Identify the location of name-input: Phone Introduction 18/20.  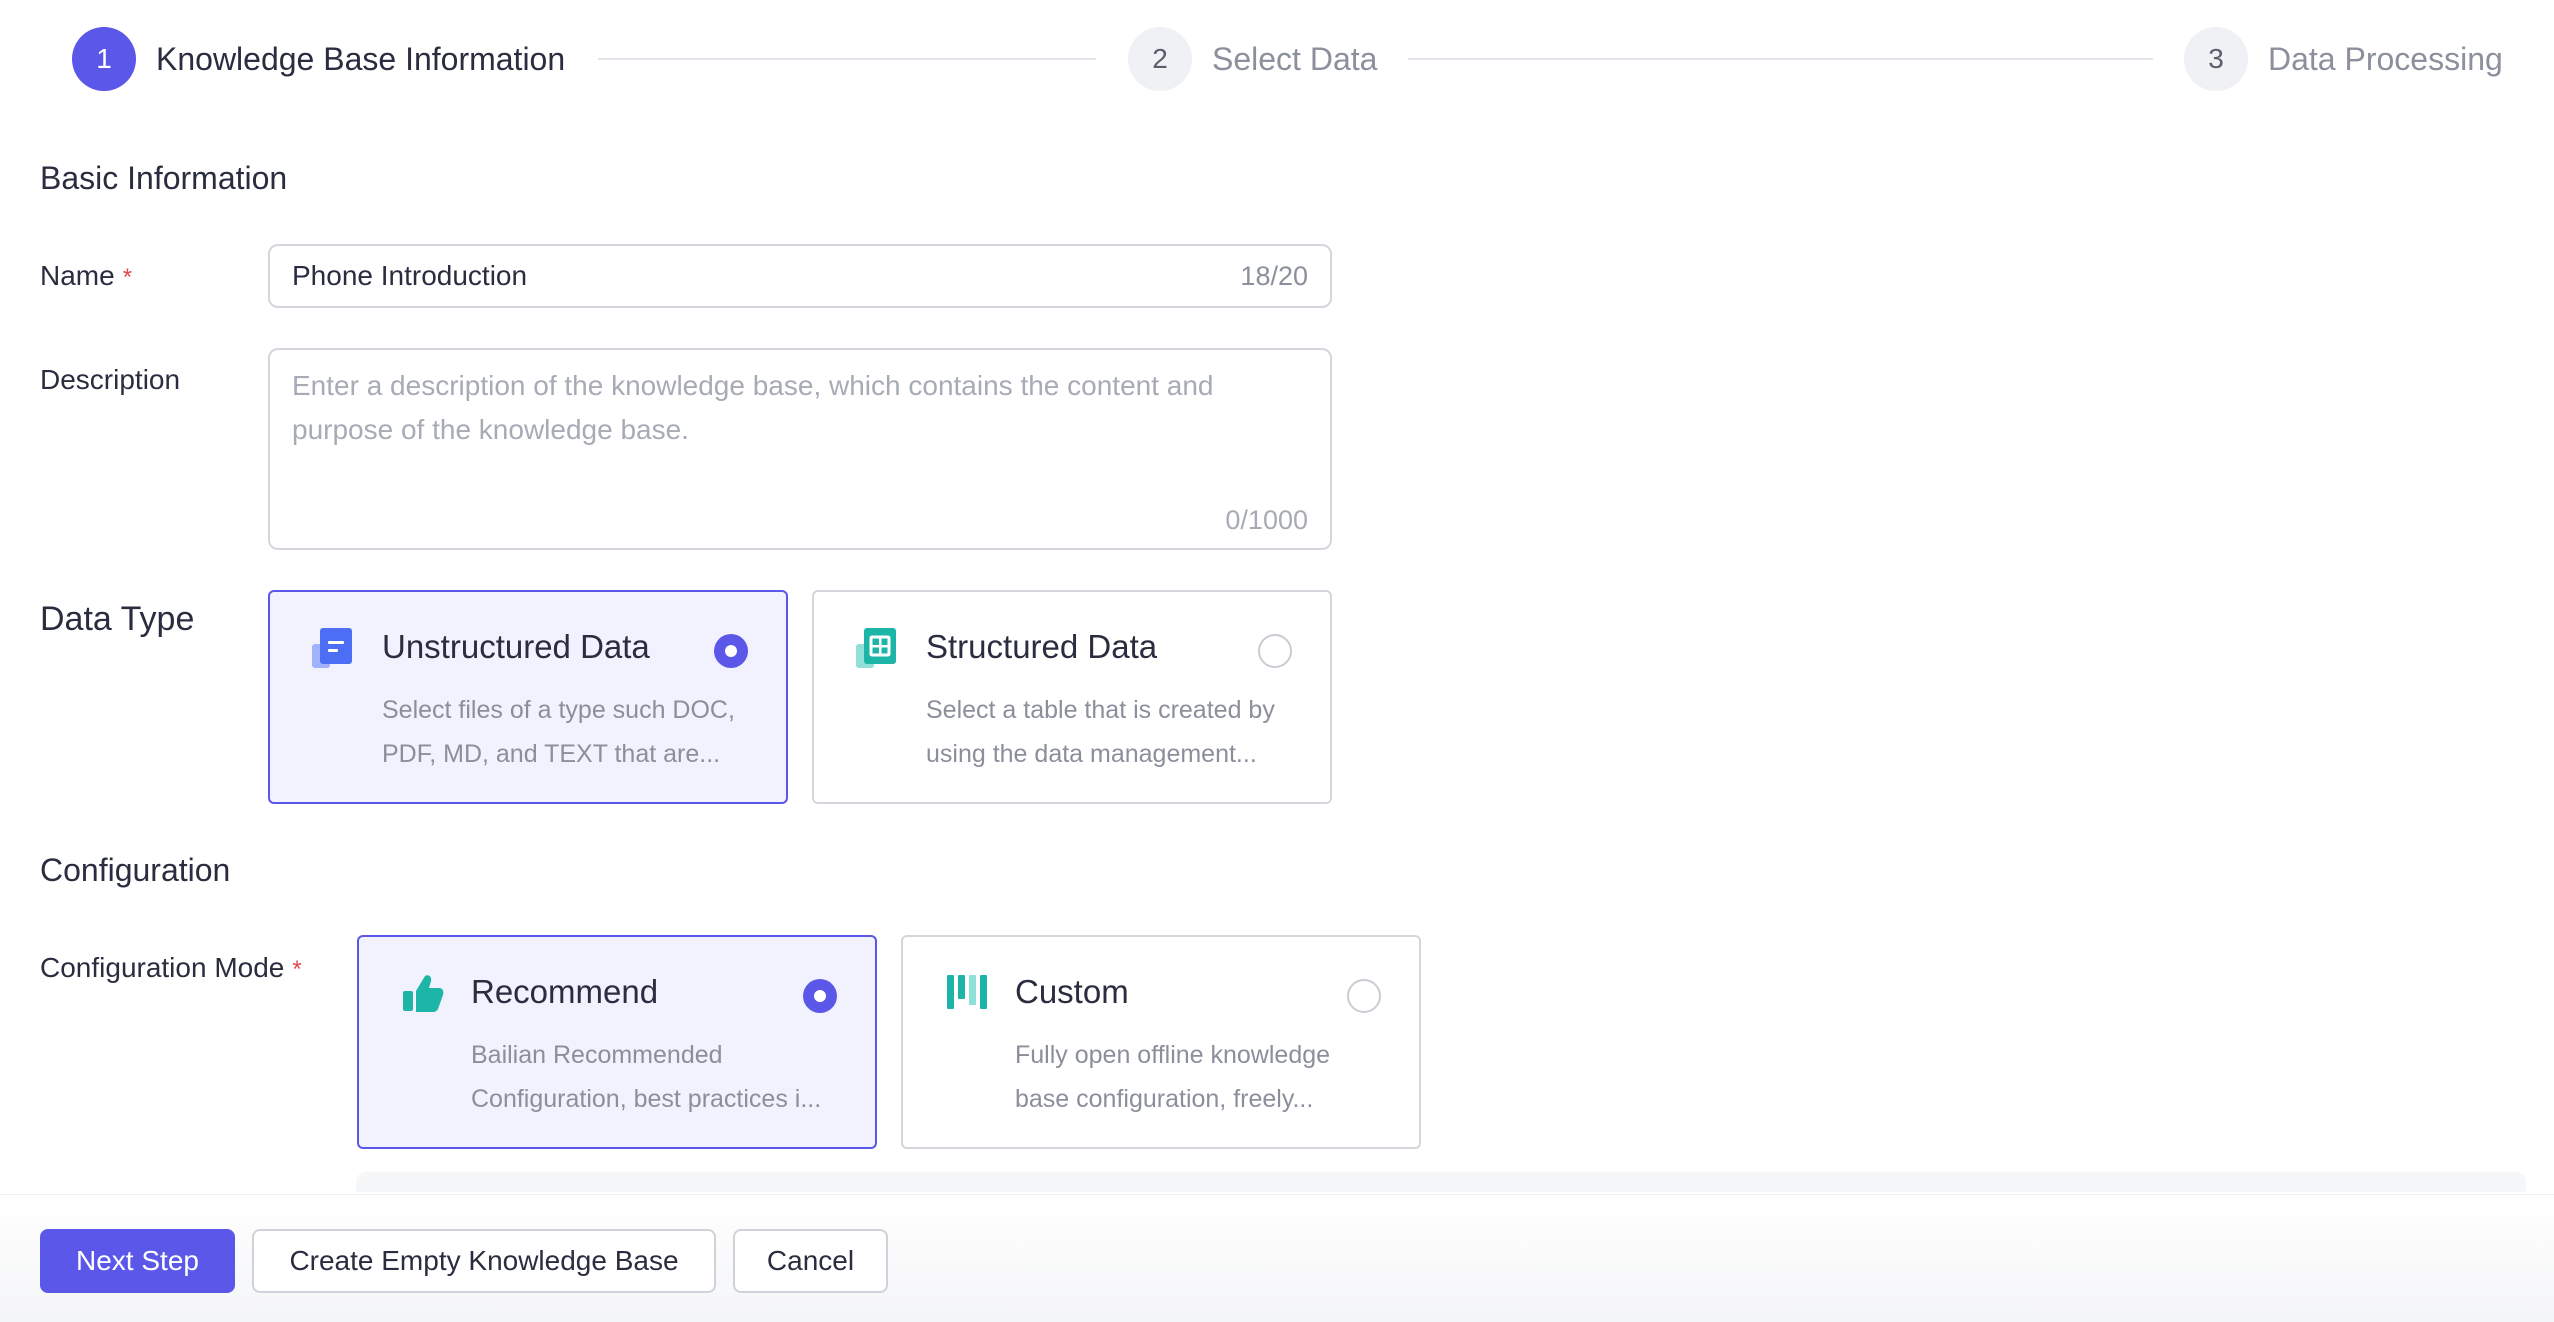
(800, 276).